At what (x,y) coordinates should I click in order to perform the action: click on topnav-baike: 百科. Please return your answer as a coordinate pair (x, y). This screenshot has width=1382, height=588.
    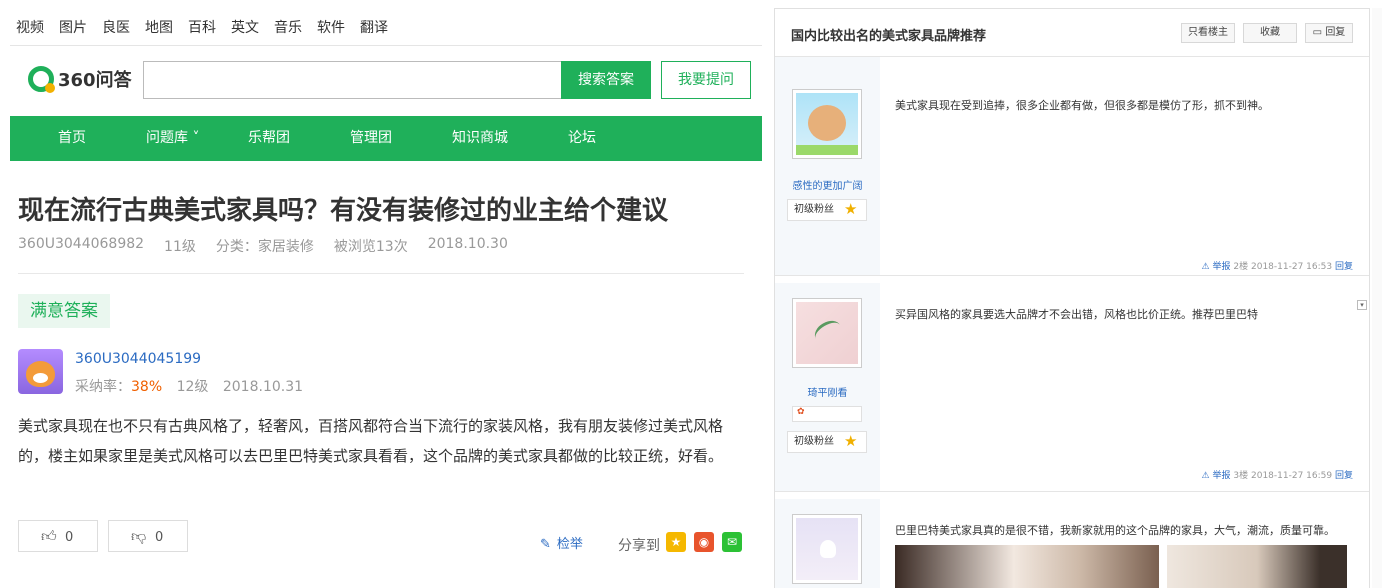
    Looking at the image, I should click on (202, 27).